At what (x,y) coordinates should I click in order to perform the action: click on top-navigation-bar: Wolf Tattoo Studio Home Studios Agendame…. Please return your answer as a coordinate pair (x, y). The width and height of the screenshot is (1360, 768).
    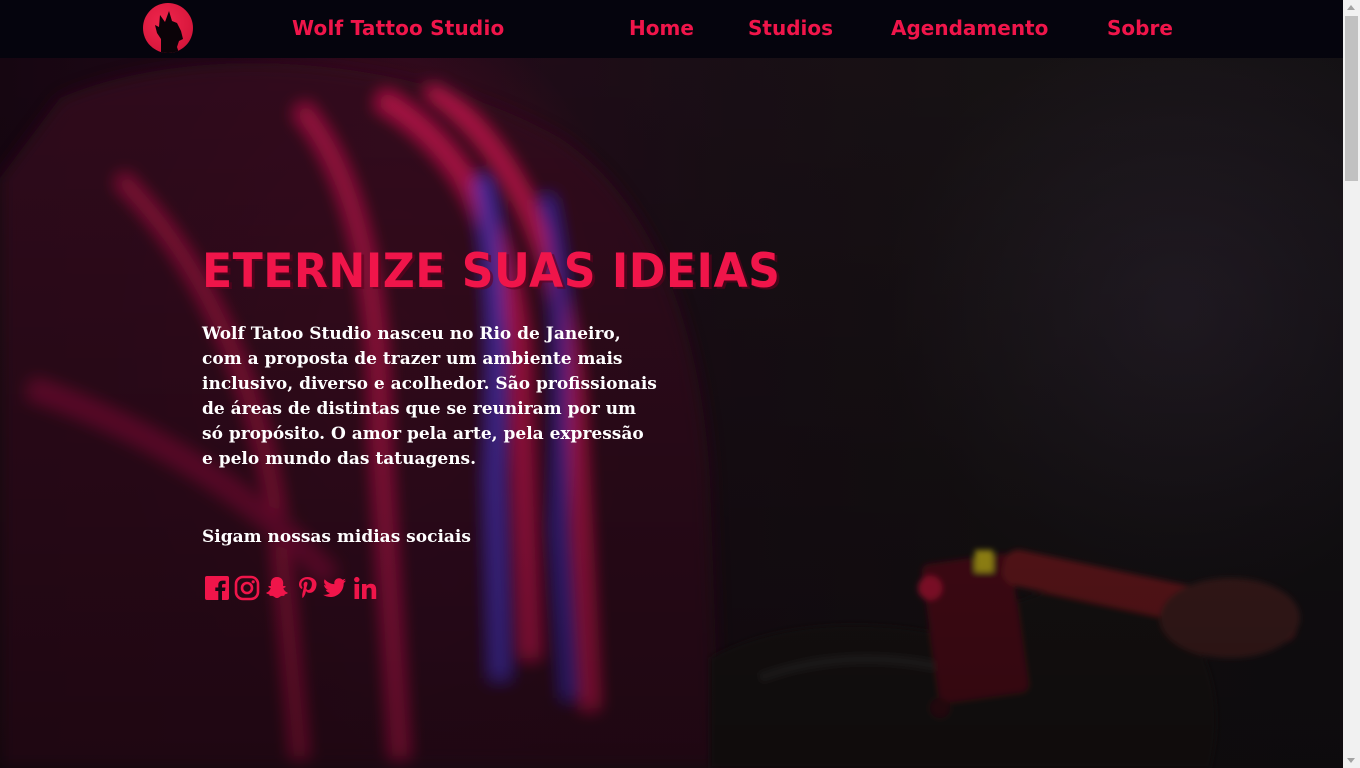
    Looking at the image, I should click on (671, 29).